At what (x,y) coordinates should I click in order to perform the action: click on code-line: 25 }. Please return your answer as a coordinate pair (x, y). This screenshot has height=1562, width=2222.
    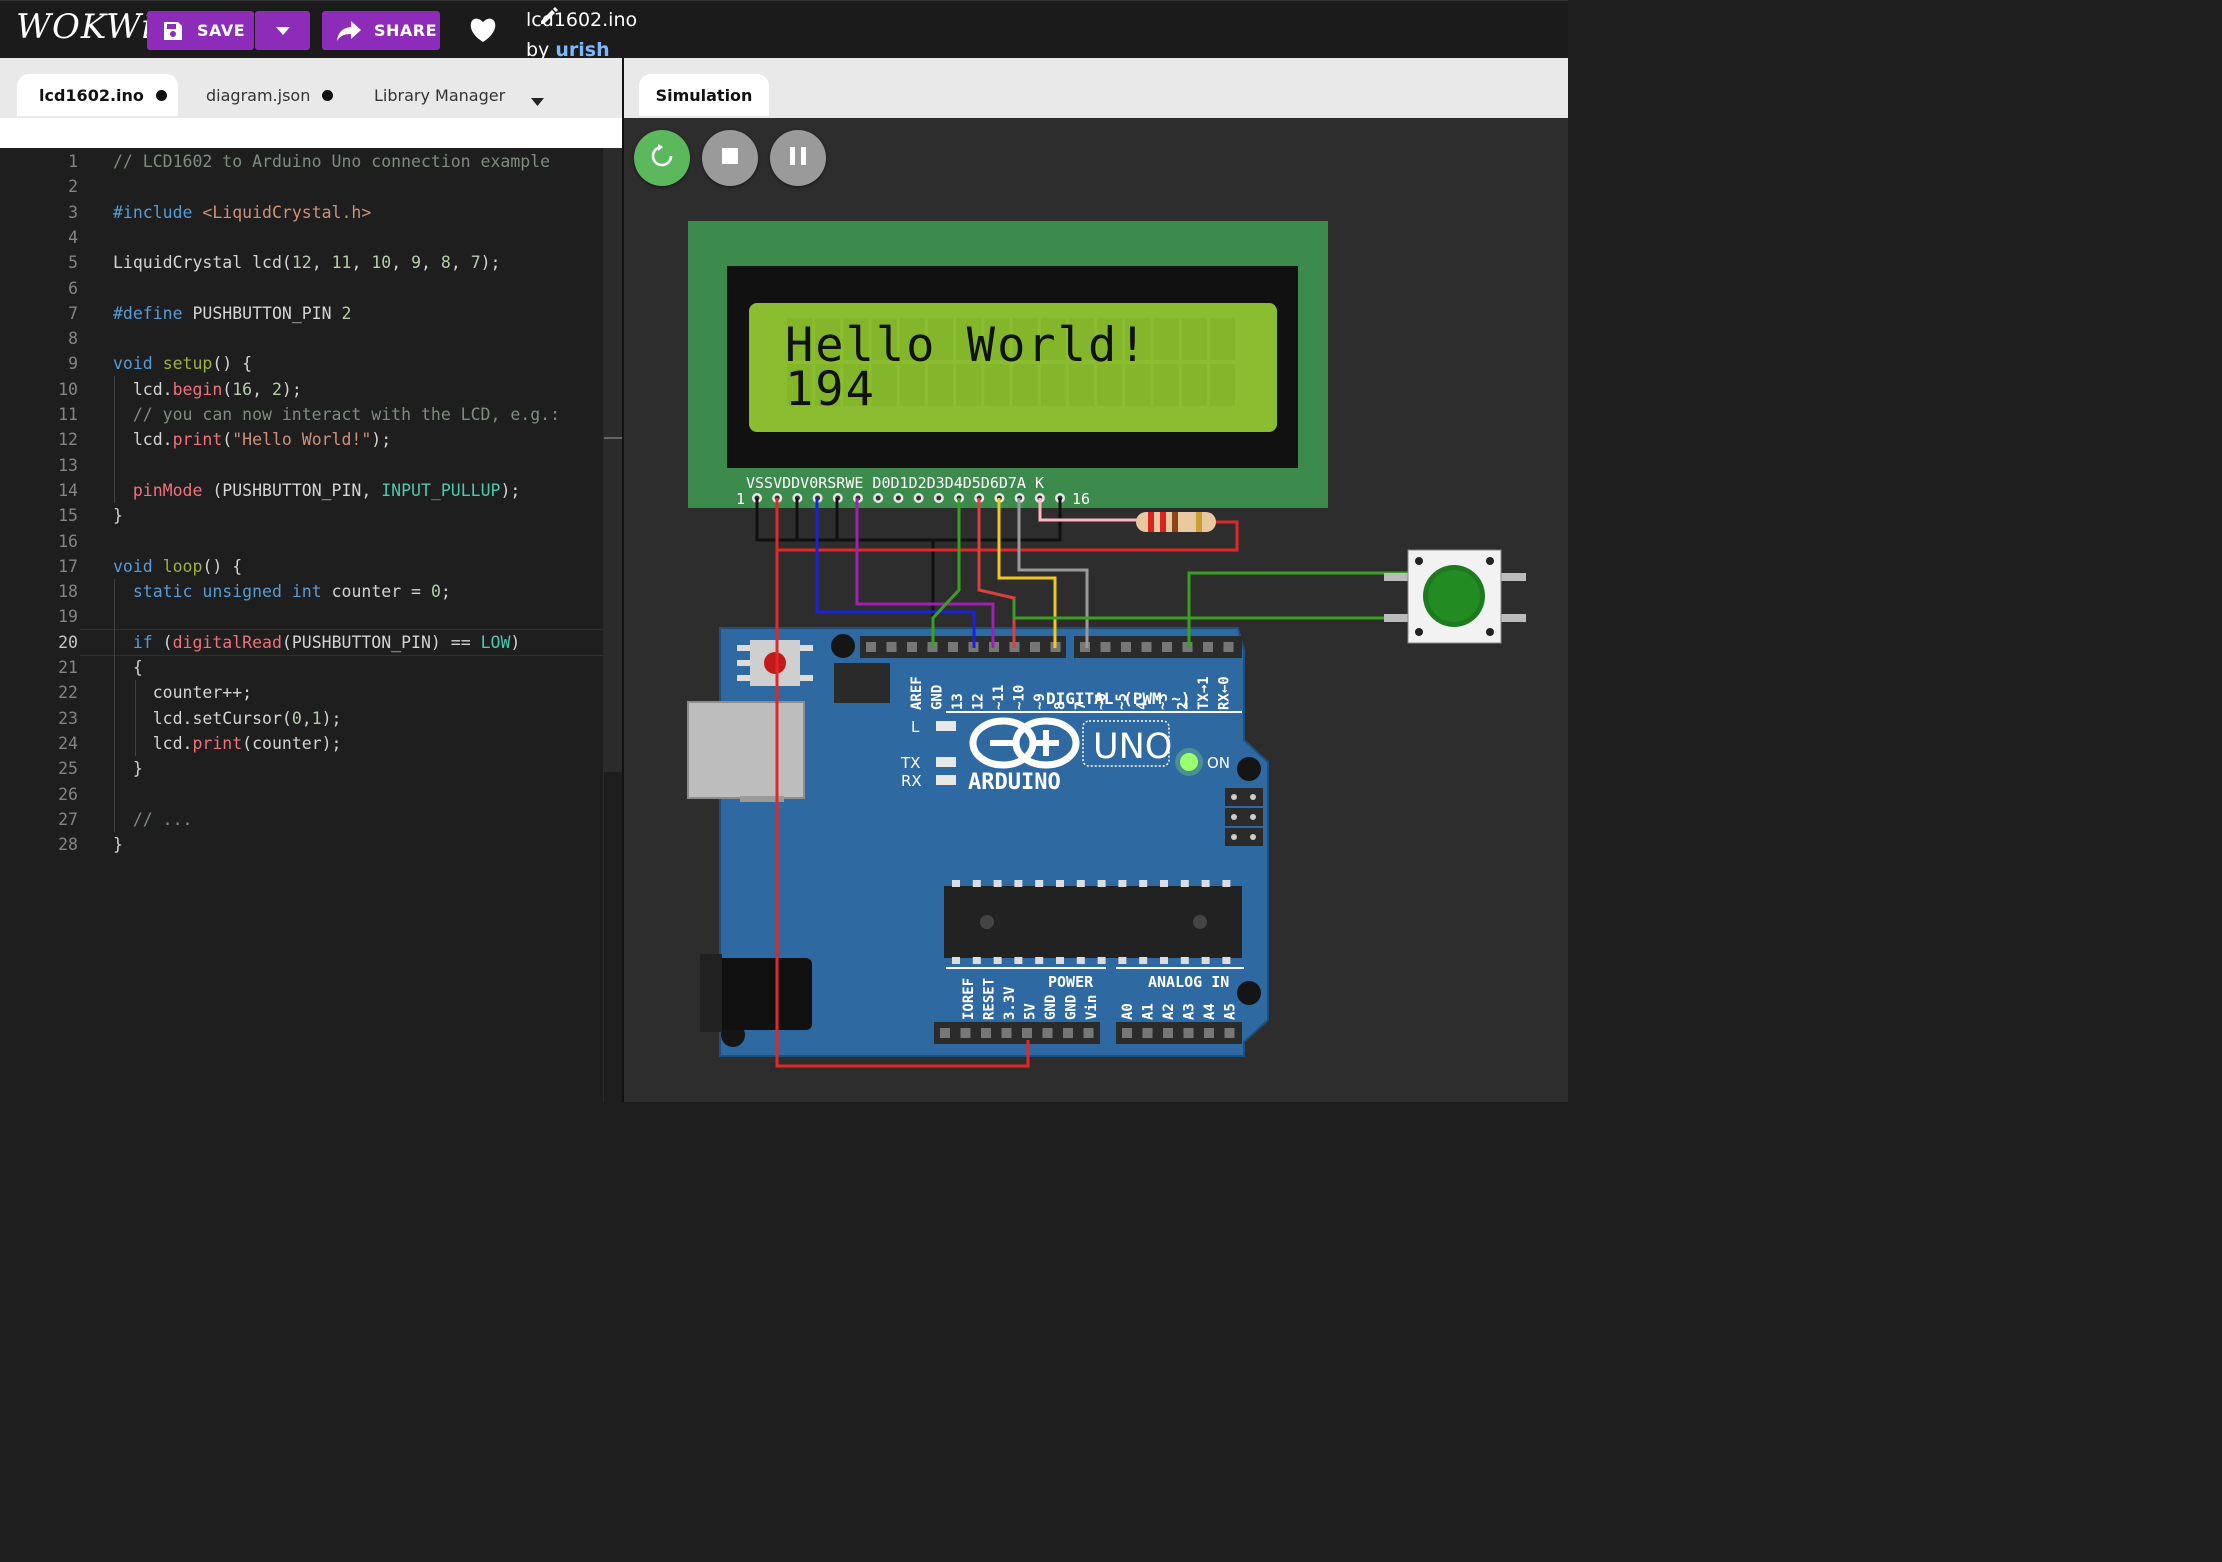
    Looking at the image, I should click on (311, 771).